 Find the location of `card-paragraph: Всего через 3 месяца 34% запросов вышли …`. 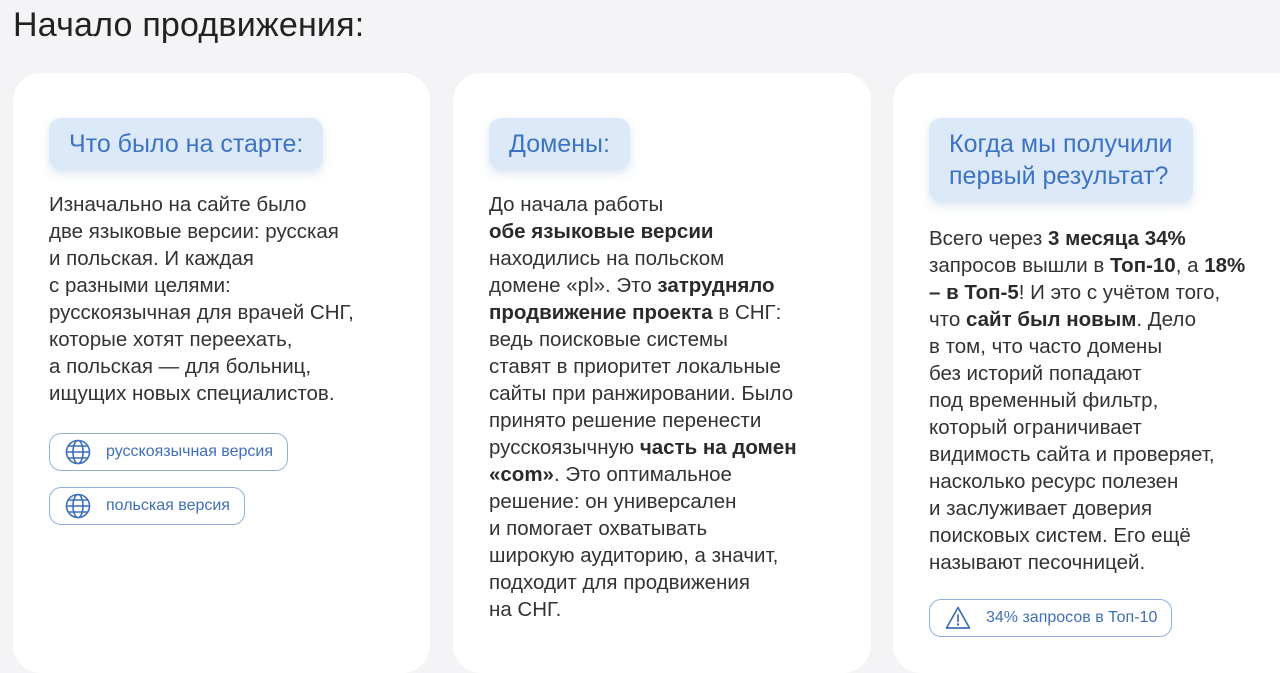

card-paragraph: Всего через 3 месяца 34% запросов вышли … is located at coordinates (1087, 400).